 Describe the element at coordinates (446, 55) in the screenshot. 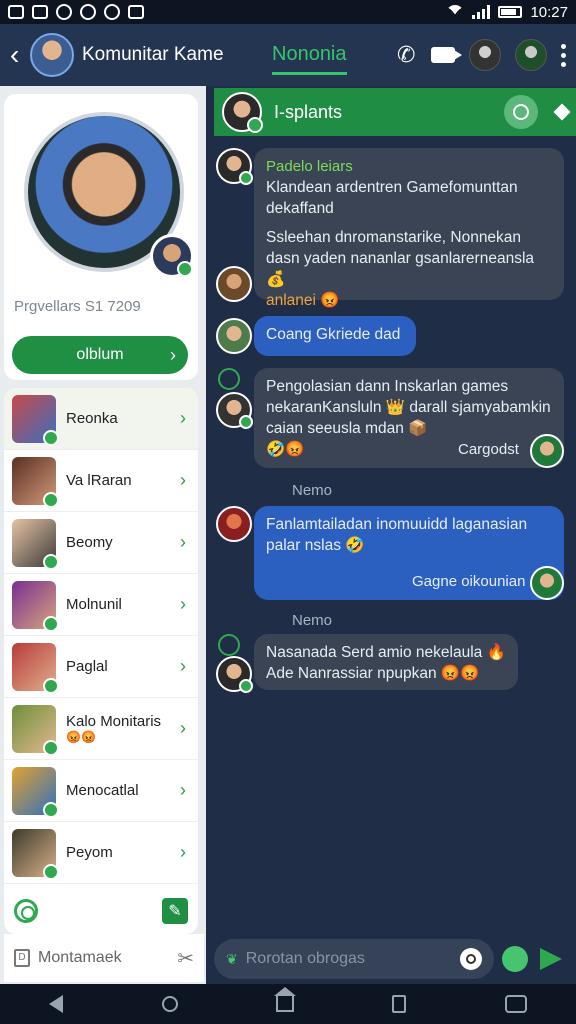

I see `video-call-icon` at that location.